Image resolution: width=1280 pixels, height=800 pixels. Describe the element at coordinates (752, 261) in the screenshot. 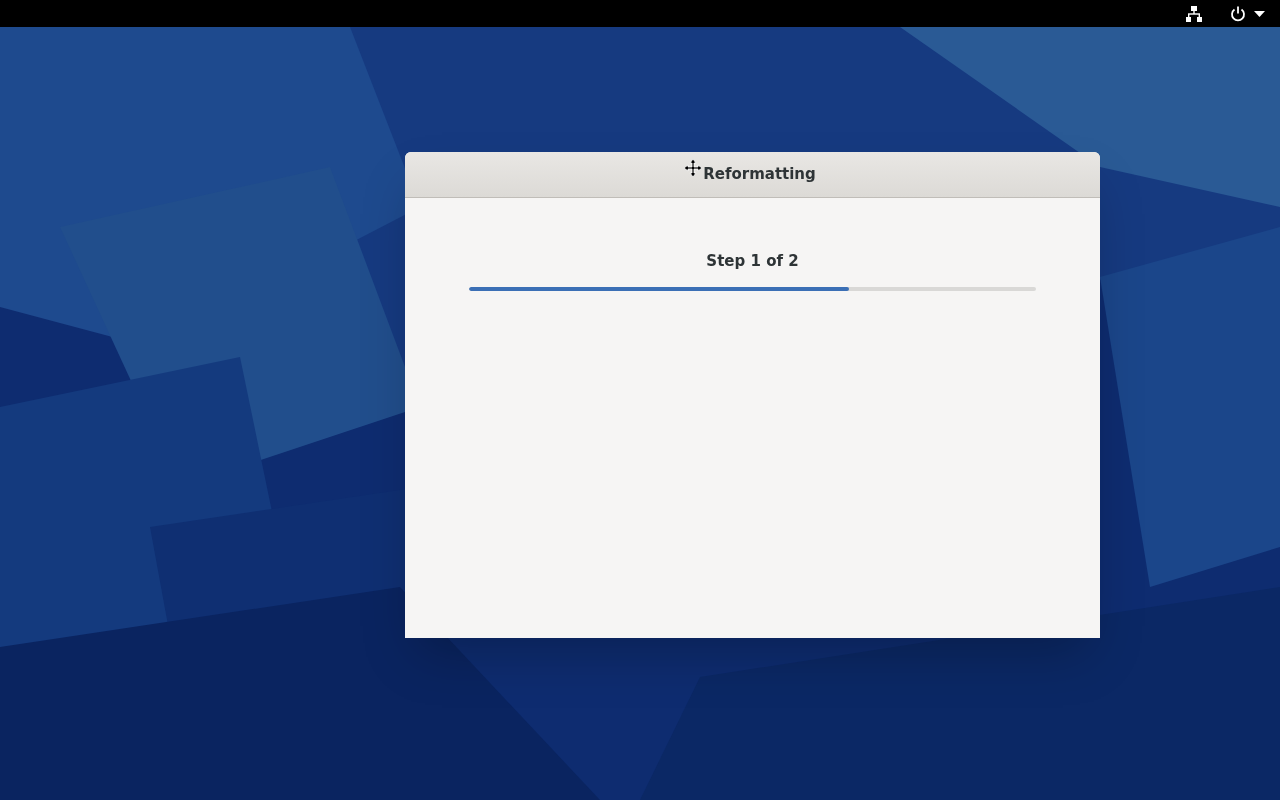

I see `step-label: Step 1 of 2` at that location.